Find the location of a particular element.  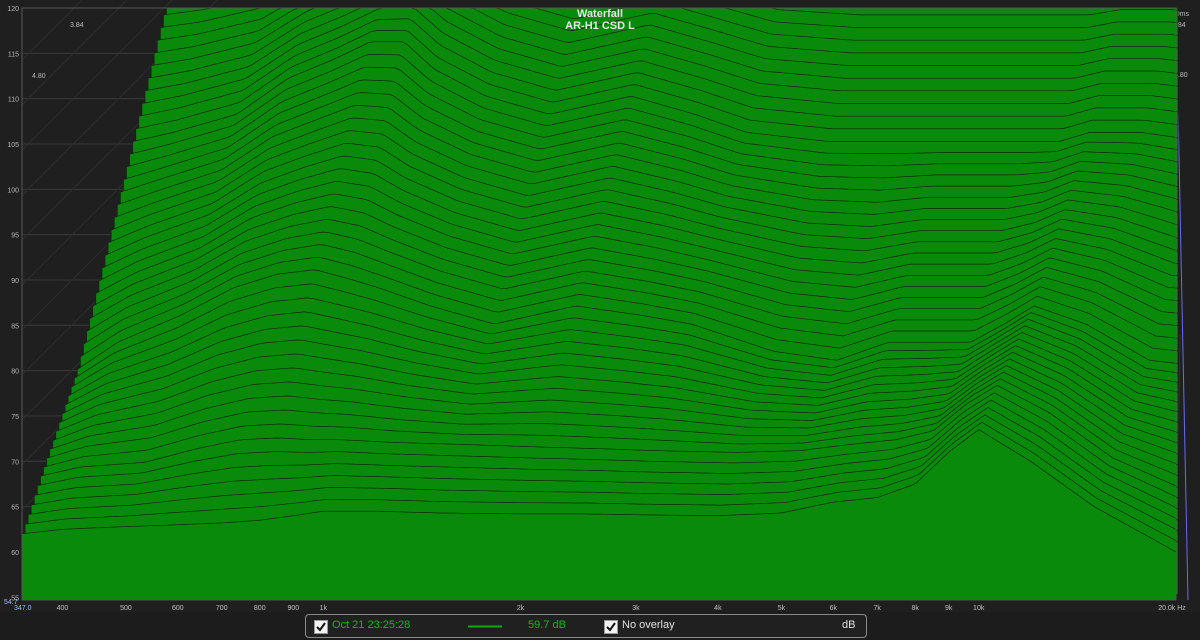

y-tick-label: 60 is located at coordinates (15, 553).